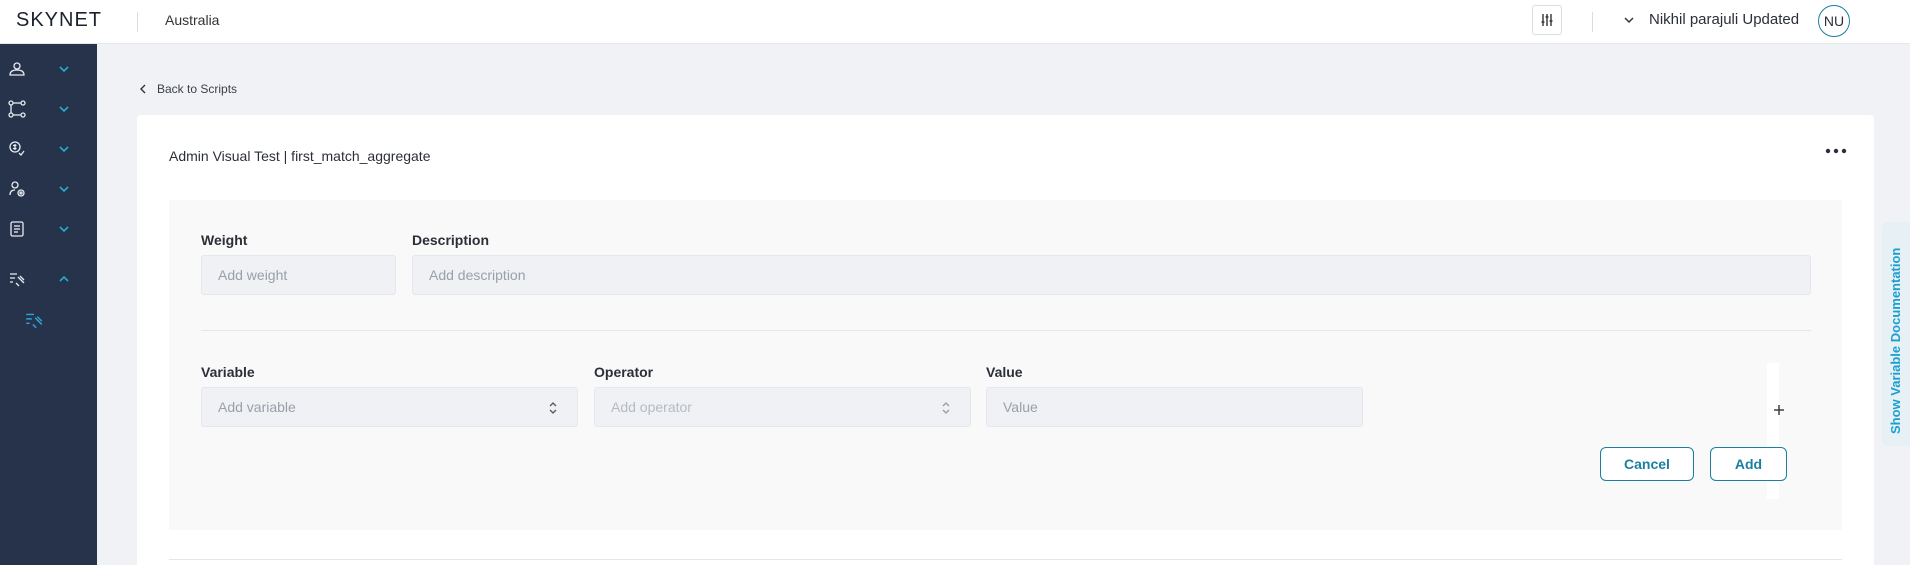 This screenshot has height=565, width=1910. I want to click on sidebar-item-risk-settings, so click(48, 189).